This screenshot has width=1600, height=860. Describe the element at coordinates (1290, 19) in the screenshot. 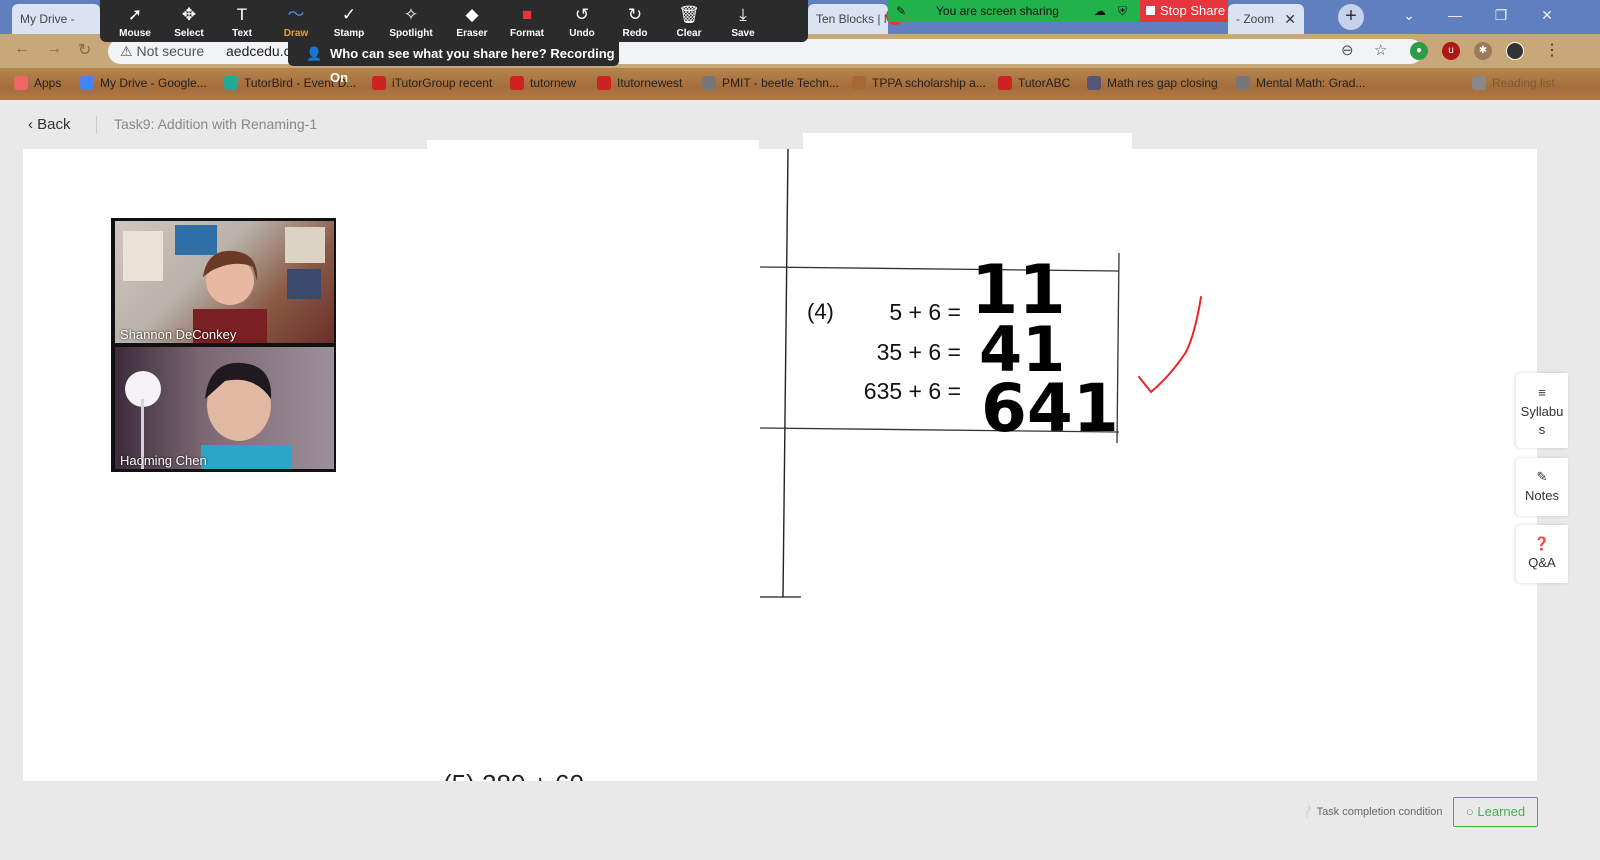

I see `close-tab-icon: ✕` at that location.